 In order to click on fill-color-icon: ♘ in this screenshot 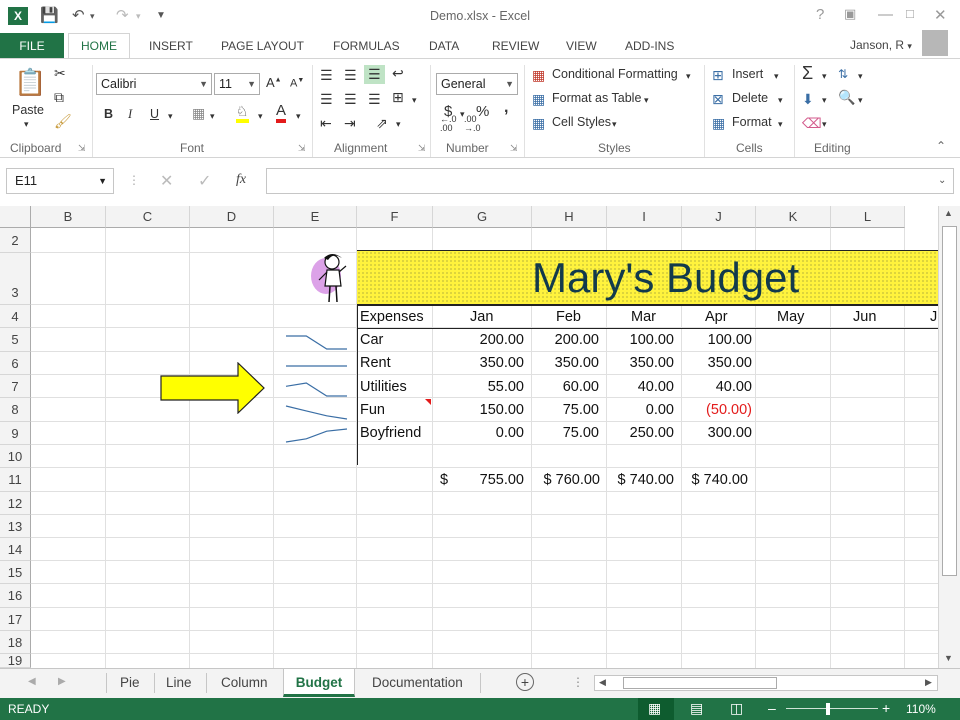, I will do `click(242, 113)`.